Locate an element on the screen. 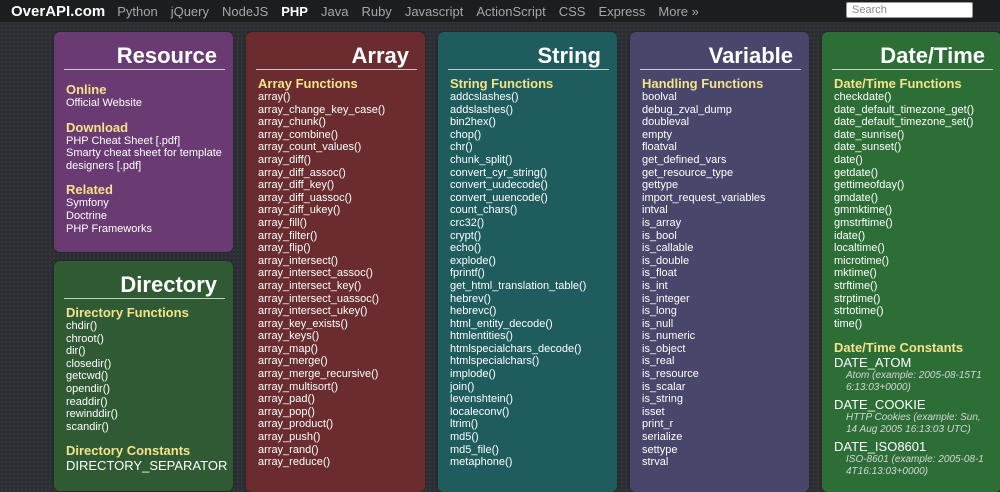 The image size is (1000, 492). site-logo: OverAPI.com is located at coordinates (58, 11).